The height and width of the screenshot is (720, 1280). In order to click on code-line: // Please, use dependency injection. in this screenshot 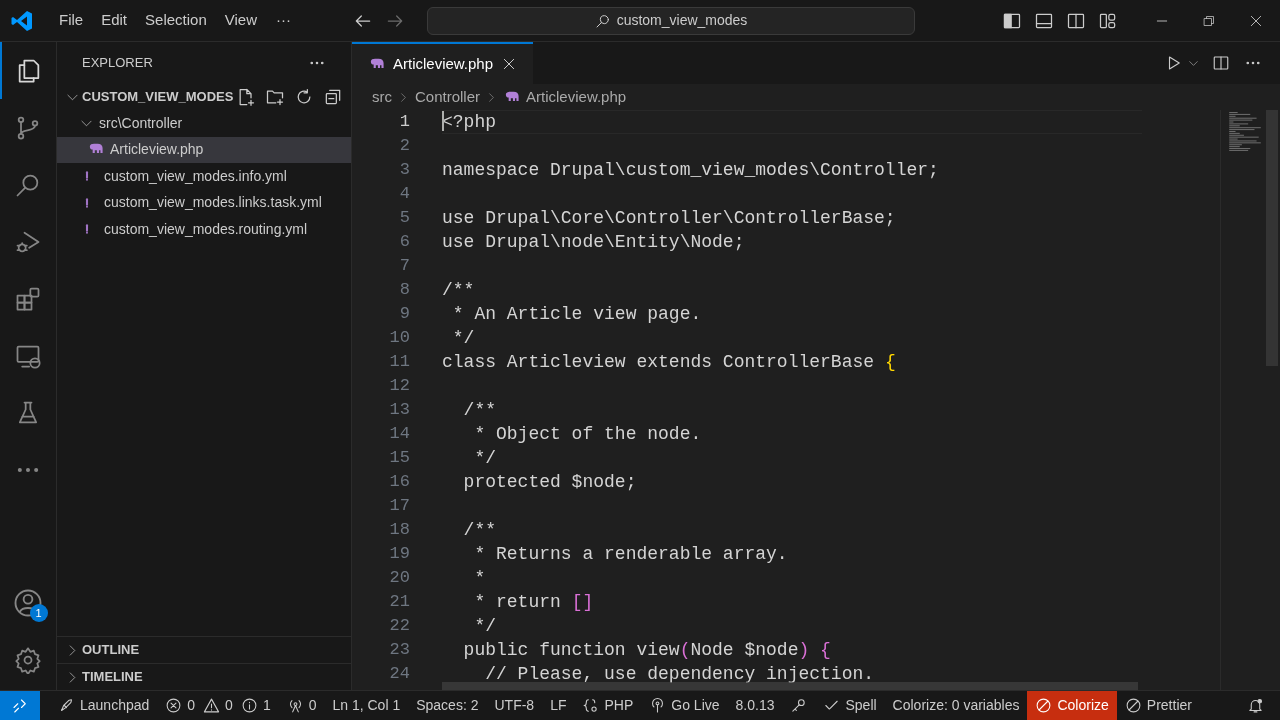, I will do `click(679, 674)`.